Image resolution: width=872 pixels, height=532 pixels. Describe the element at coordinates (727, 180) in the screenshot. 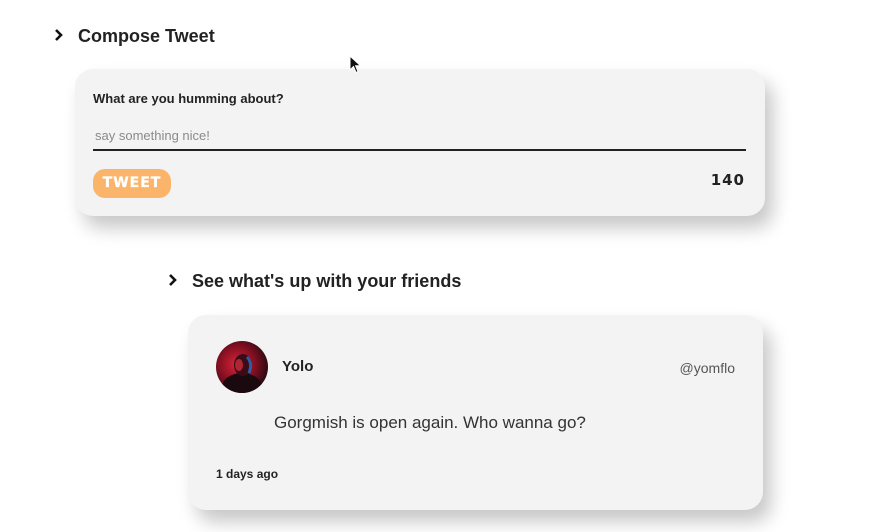

I see `character-counter: 140` at that location.